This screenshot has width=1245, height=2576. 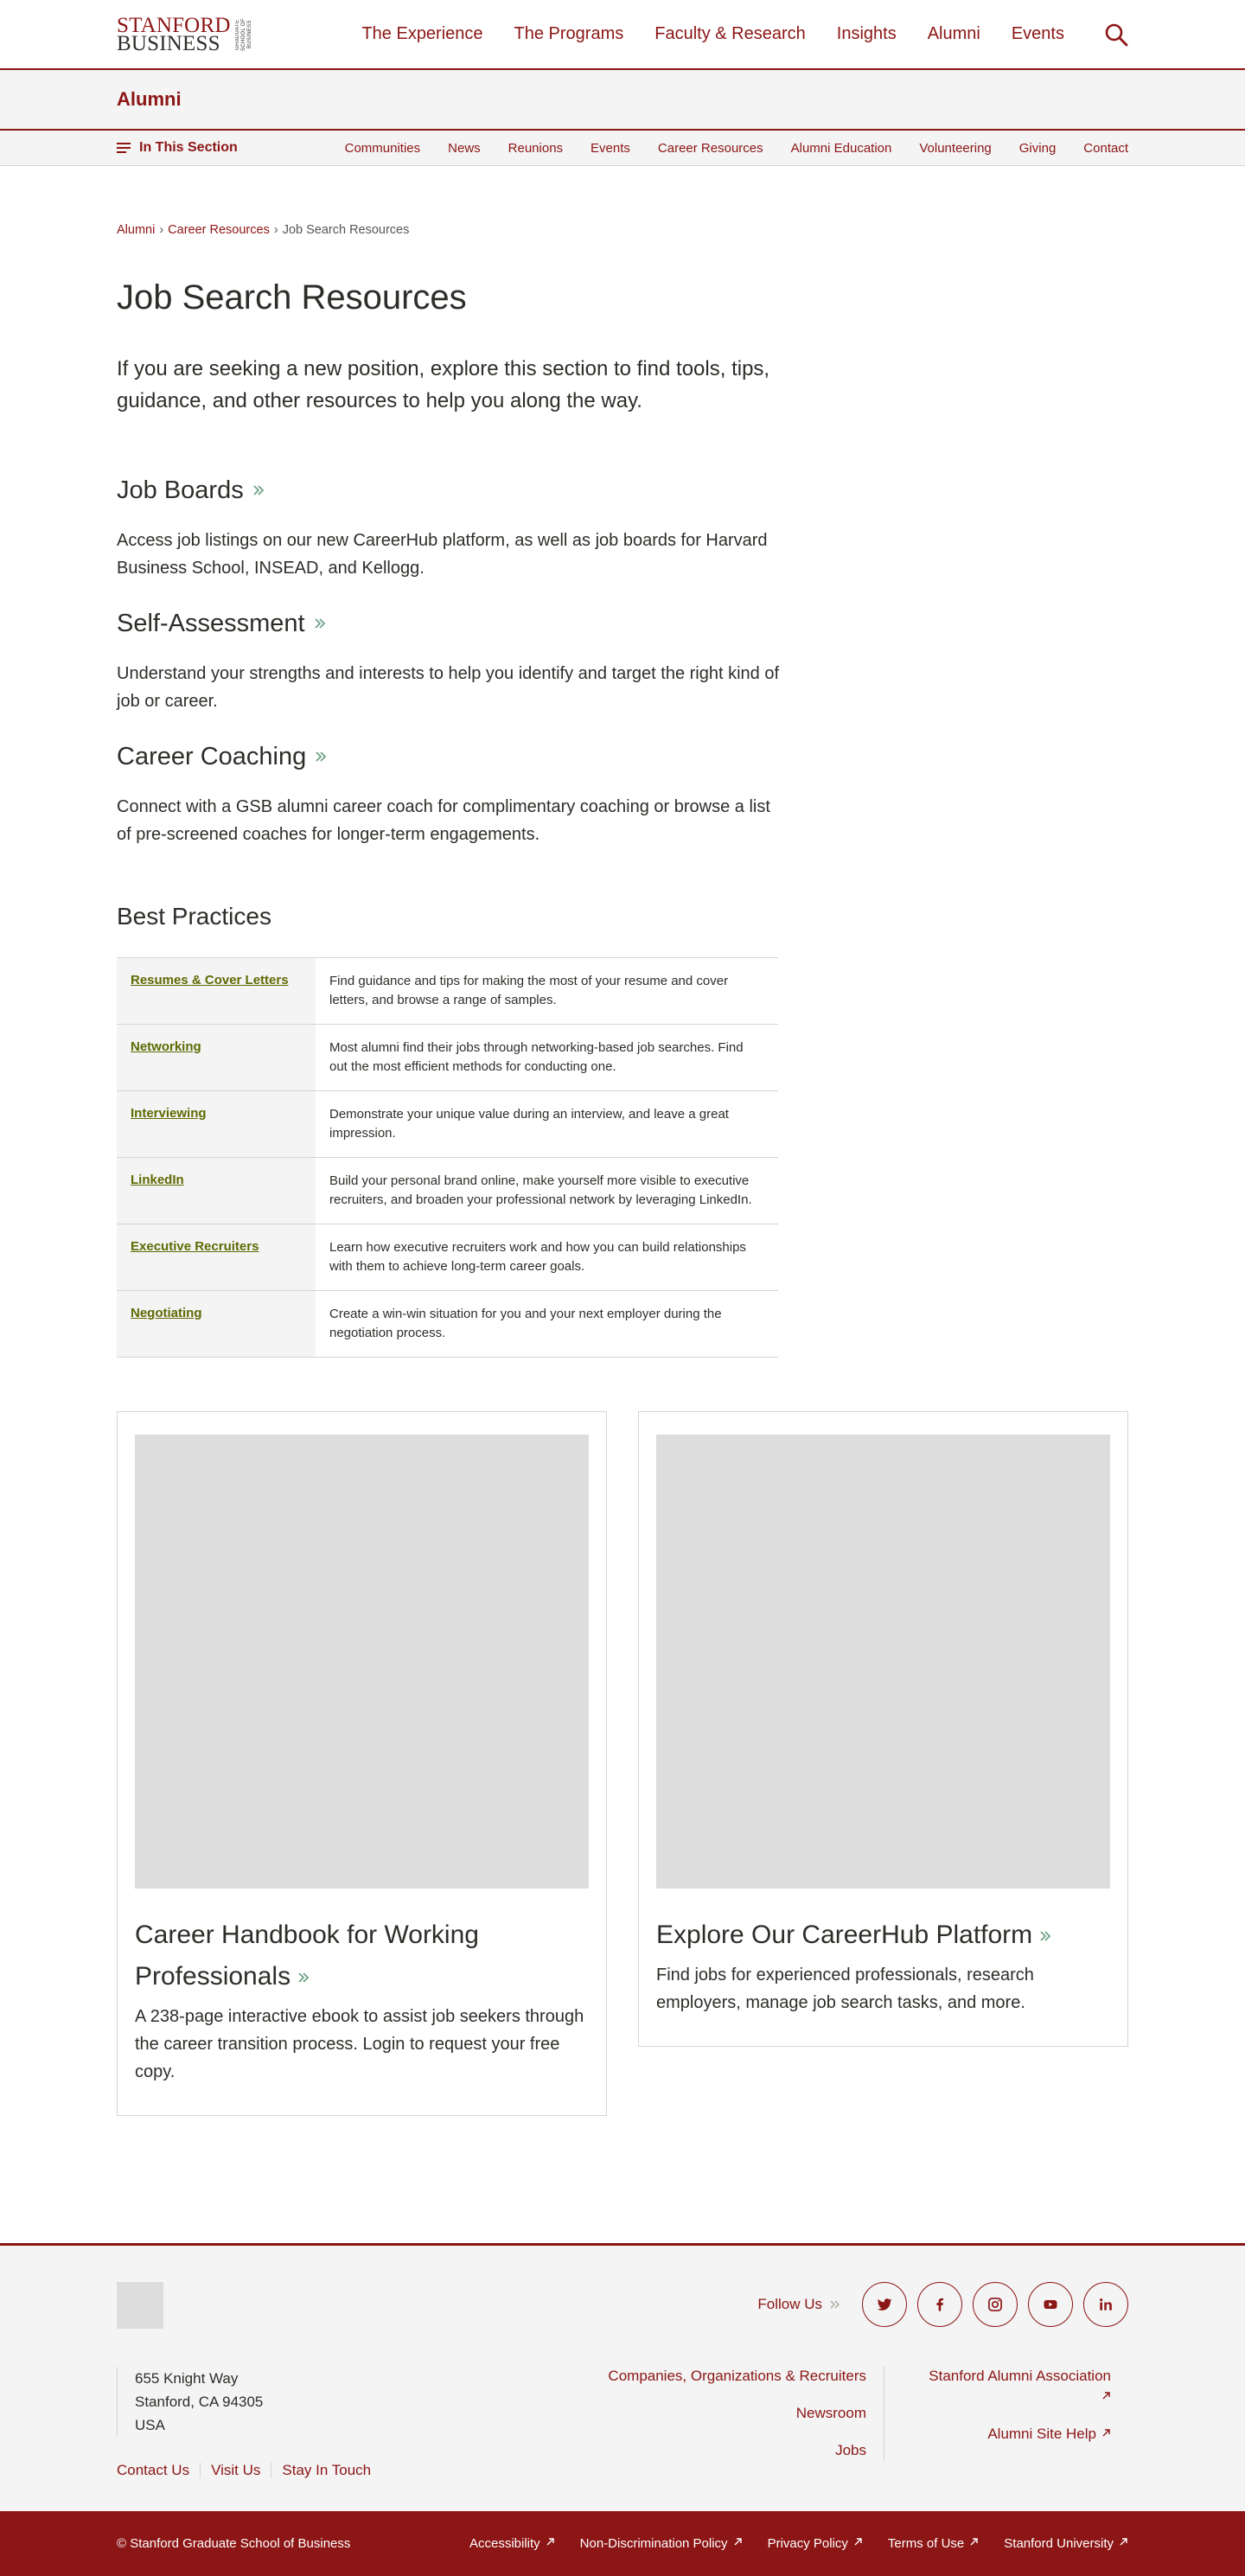 What do you see at coordinates (622, 491) in the screenshot?
I see `resource-heading: Job Boards` at bounding box center [622, 491].